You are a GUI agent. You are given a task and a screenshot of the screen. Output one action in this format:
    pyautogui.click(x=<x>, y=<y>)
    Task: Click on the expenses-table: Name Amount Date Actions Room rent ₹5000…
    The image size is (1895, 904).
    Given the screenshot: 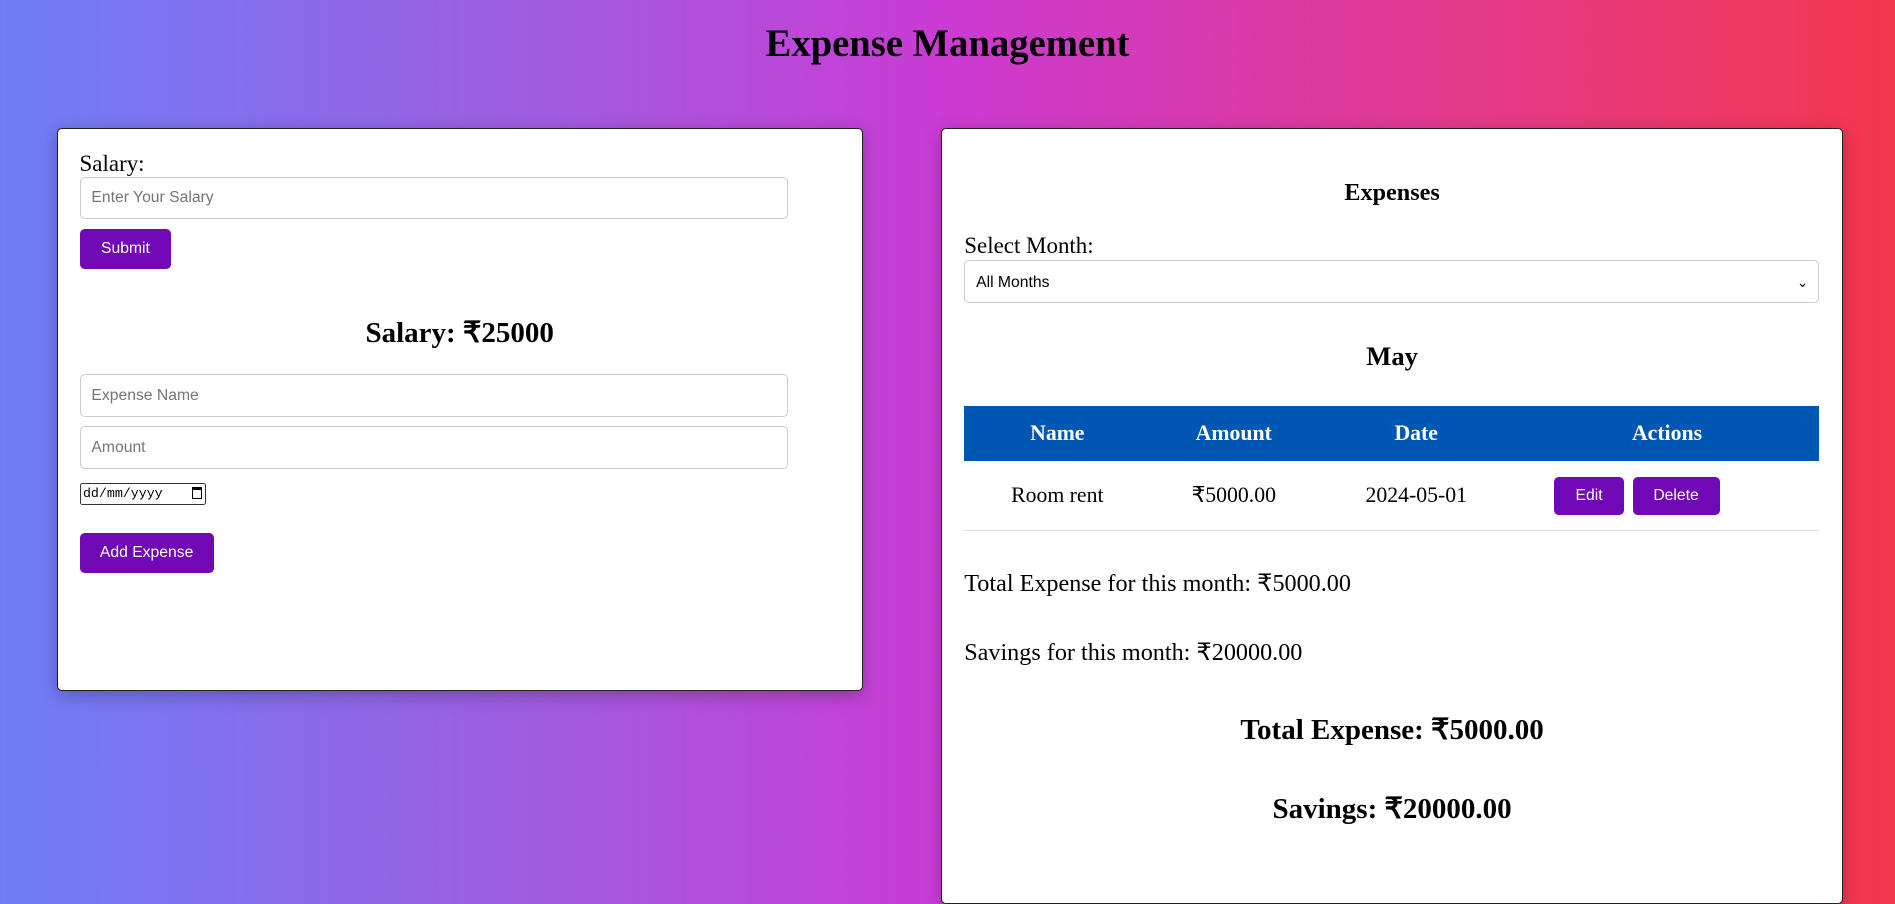 What is the action you would take?
    pyautogui.click(x=1391, y=468)
    